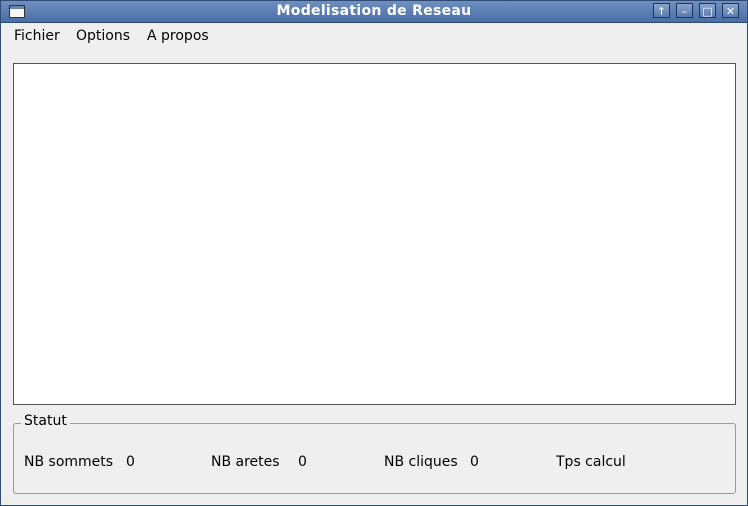 The width and height of the screenshot is (748, 506). What do you see at coordinates (591, 462) in the screenshot?
I see `tps-calcul-label: Tps calcul` at bounding box center [591, 462].